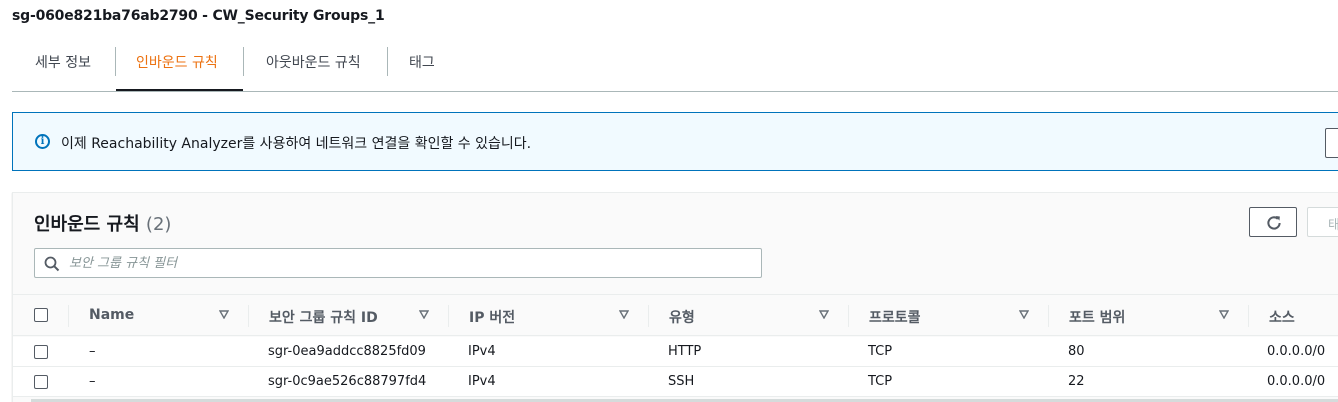 The height and width of the screenshot is (402, 1338). Describe the element at coordinates (492, 317) in the screenshot. I see `column-header-ip-version: IP 버전` at that location.